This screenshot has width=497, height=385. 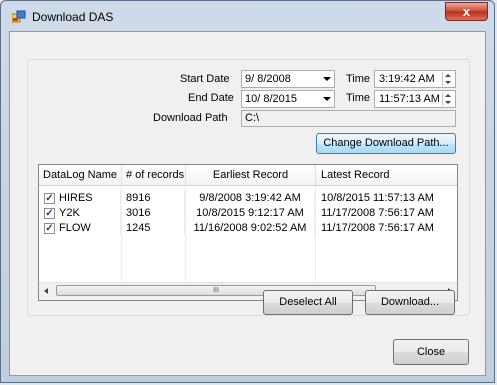 What do you see at coordinates (211, 98) in the screenshot?
I see `end-date-label: End Date` at bounding box center [211, 98].